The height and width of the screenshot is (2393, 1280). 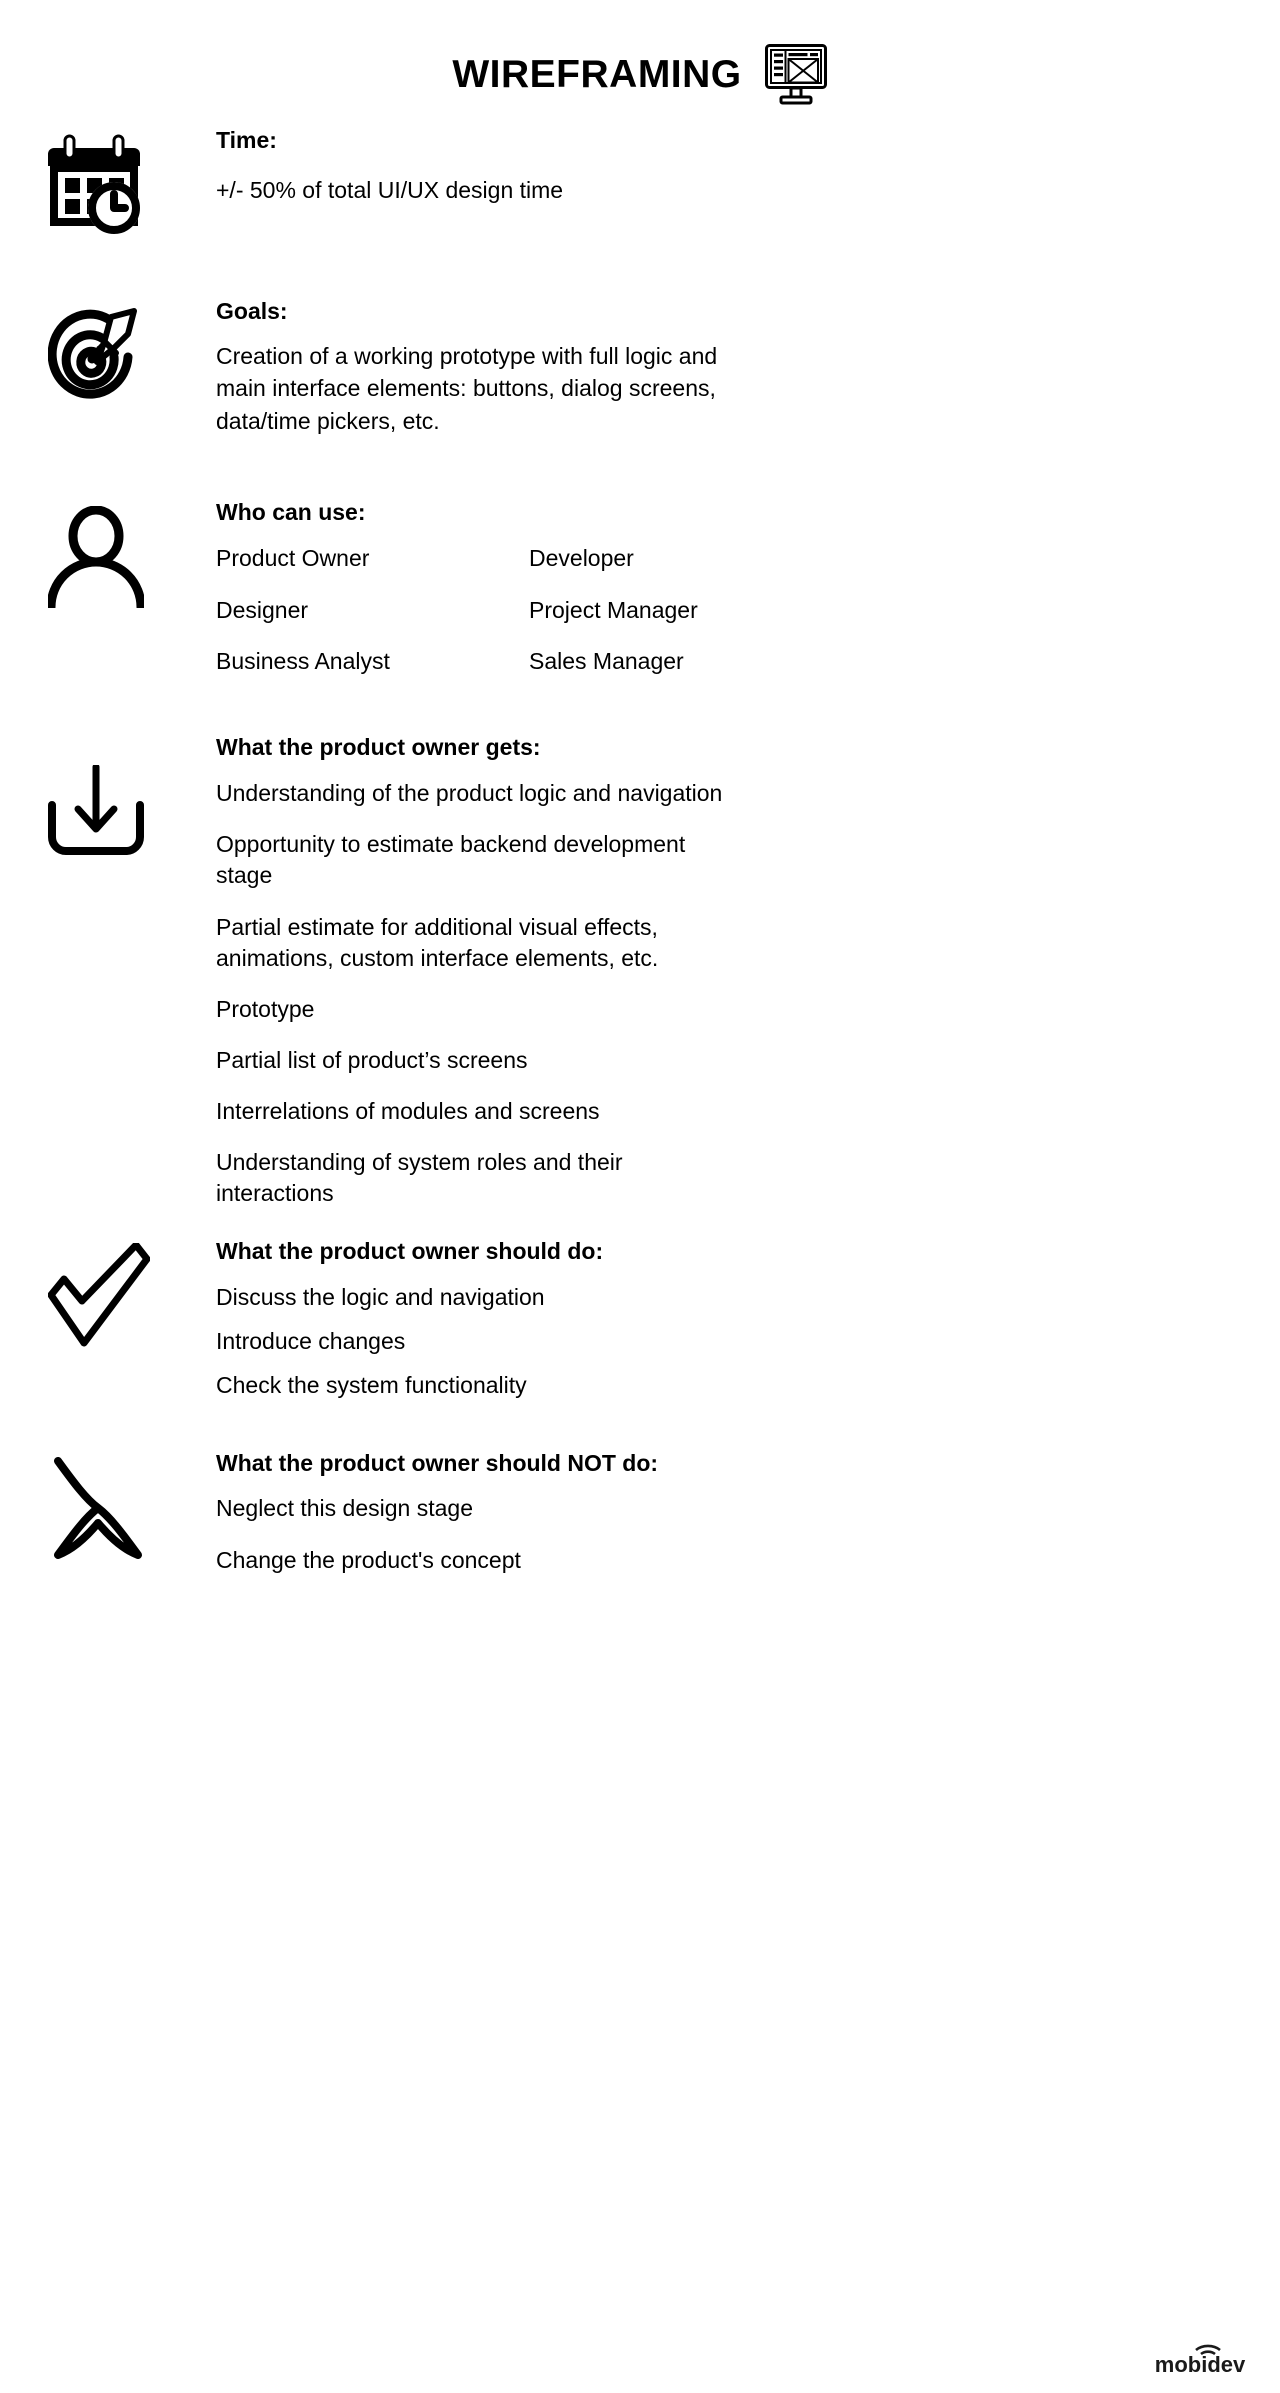 I want to click on section-time: Time: +/- 50% of total UI/UX design time, so click(x=640, y=180).